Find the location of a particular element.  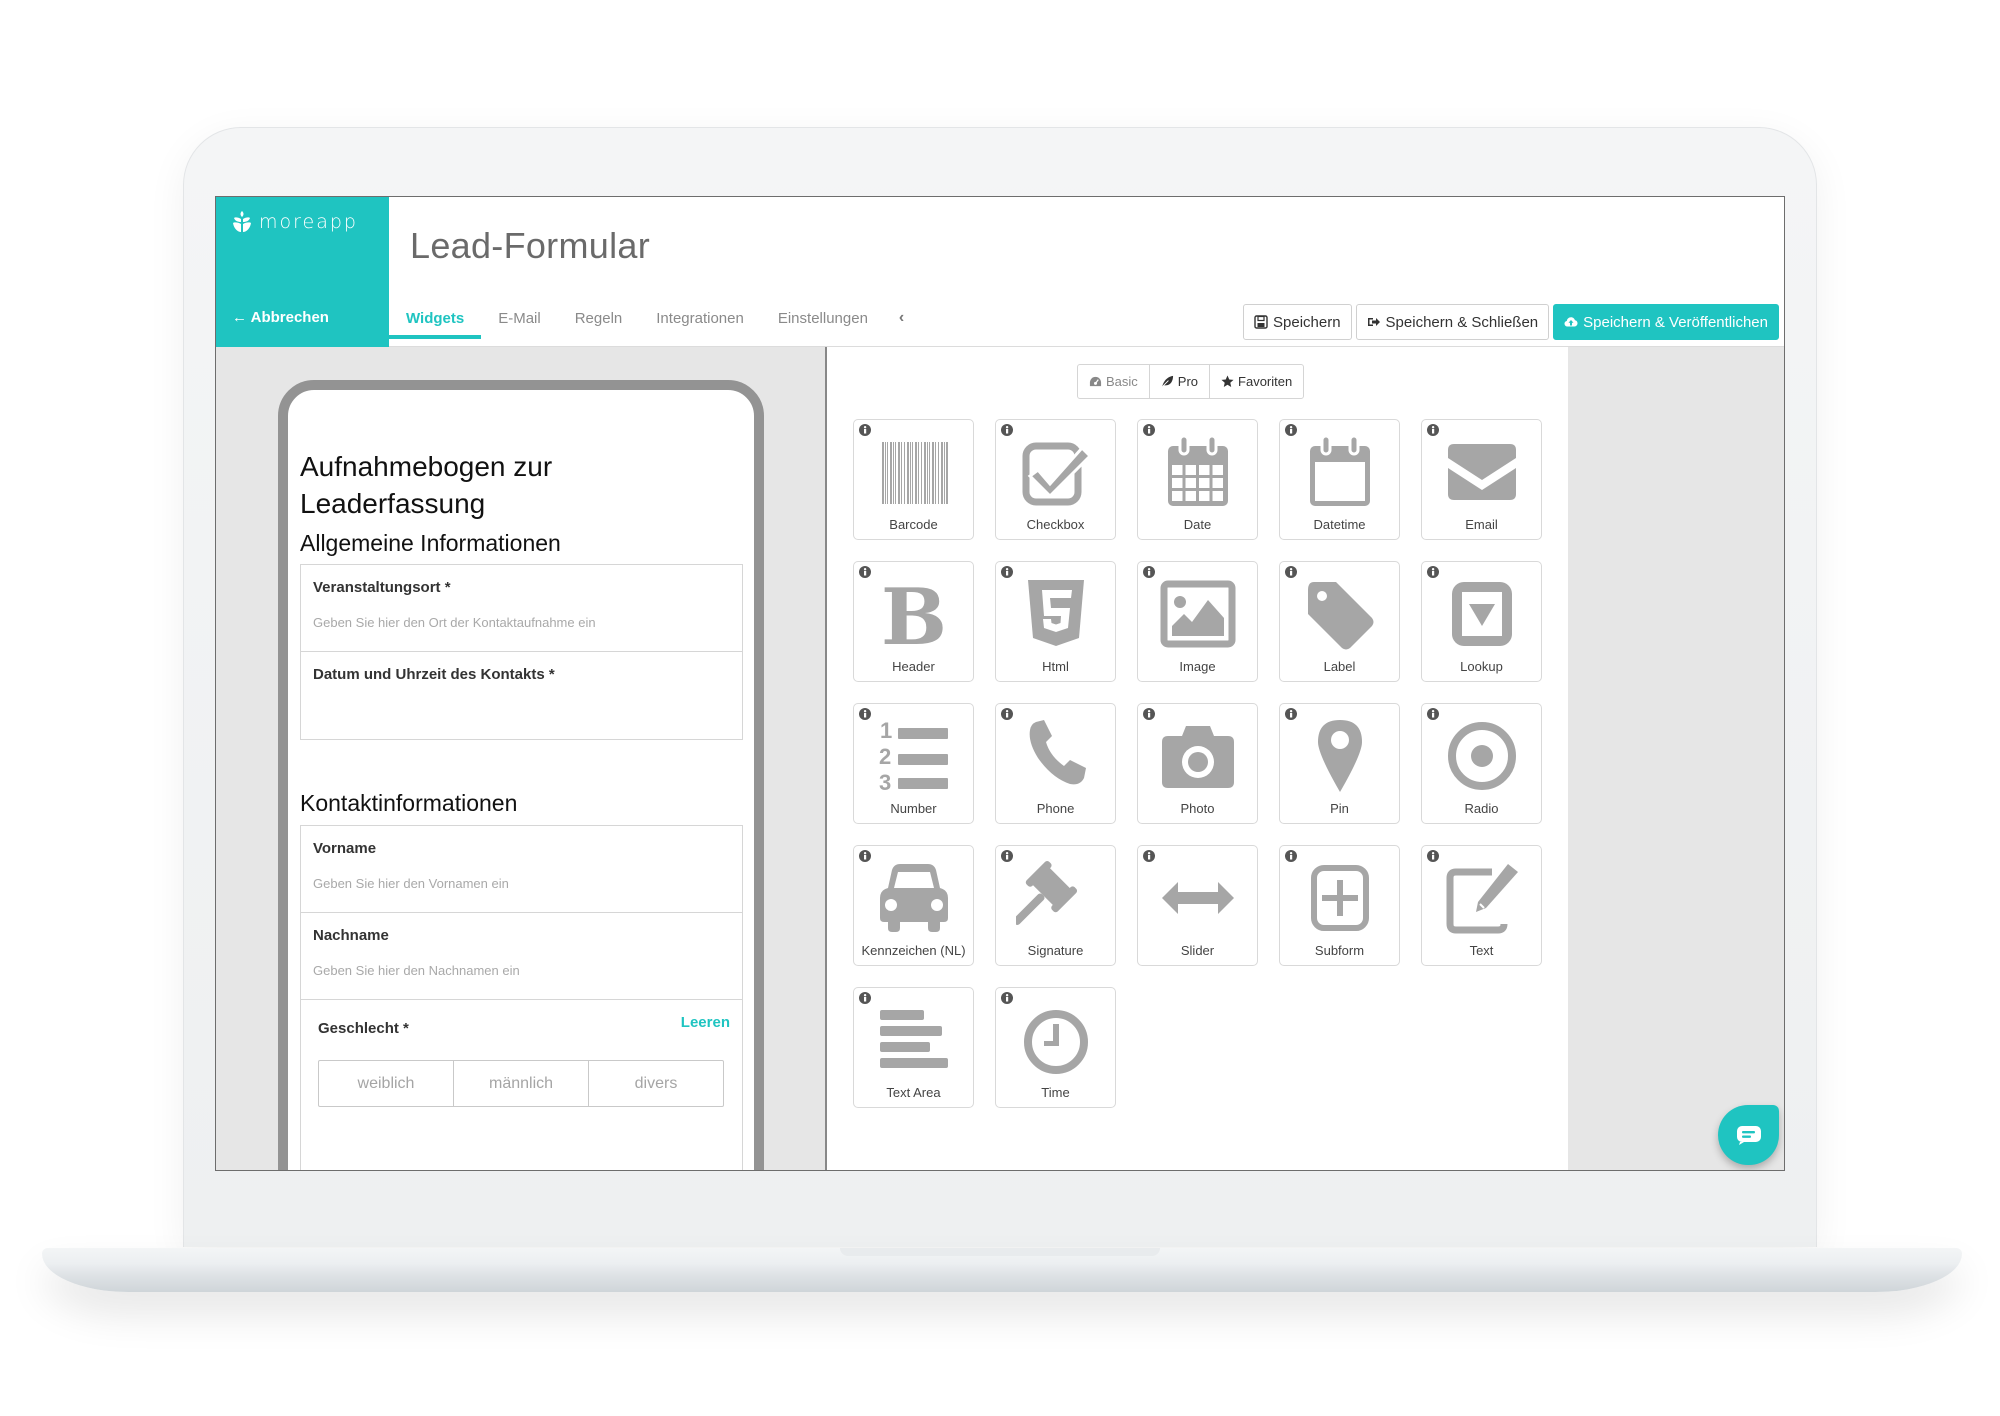

section-heading-allgemeine: Allgemeine Informationen is located at coordinates (430, 543).